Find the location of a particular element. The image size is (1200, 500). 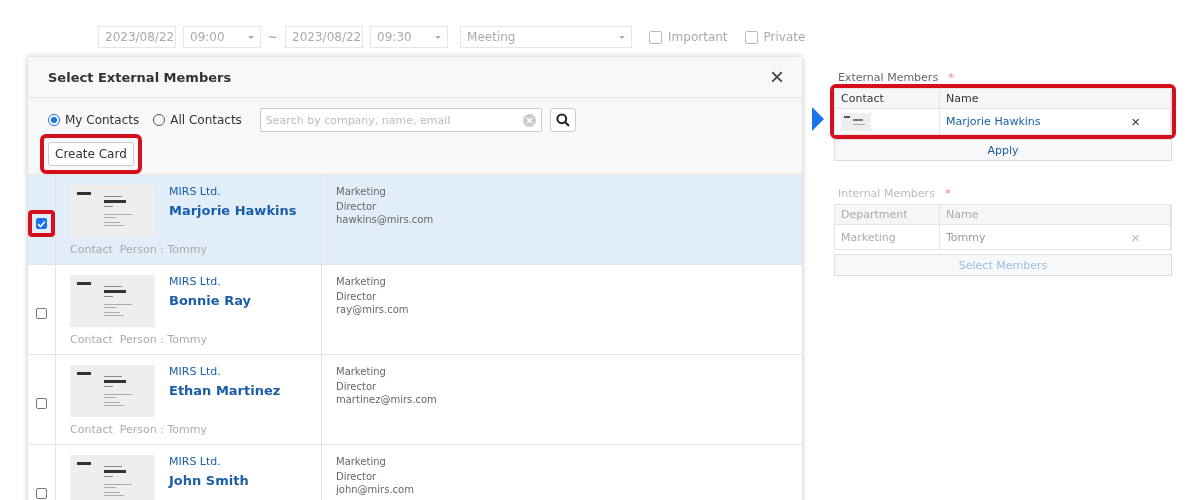

create-card-button: Create Card is located at coordinates (91, 154).